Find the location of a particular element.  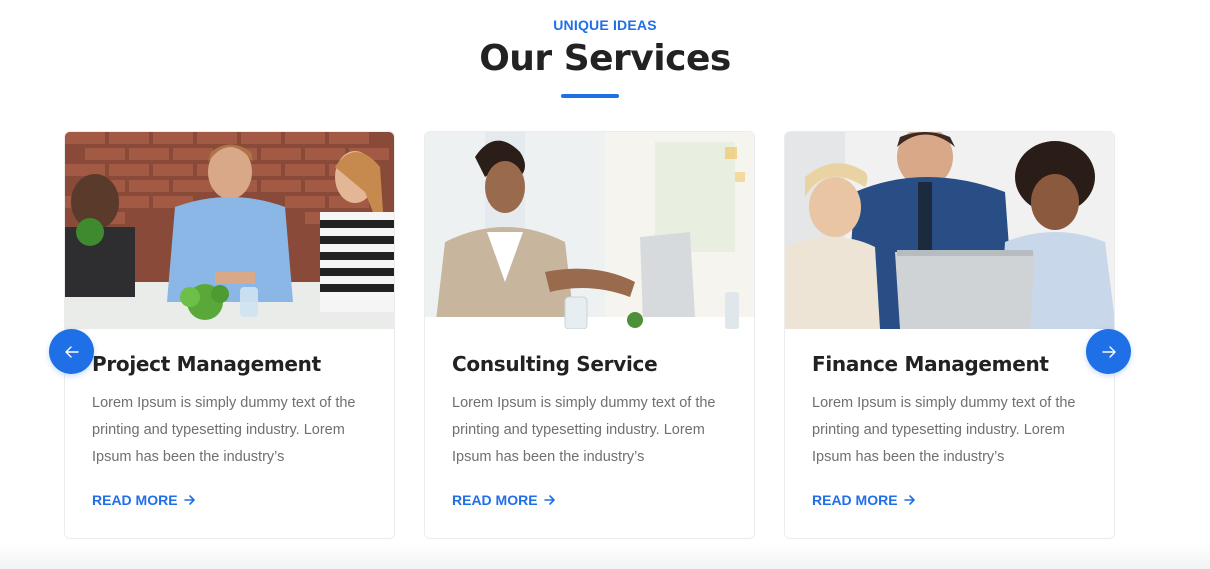

carousel-prev-button is located at coordinates (71, 351).